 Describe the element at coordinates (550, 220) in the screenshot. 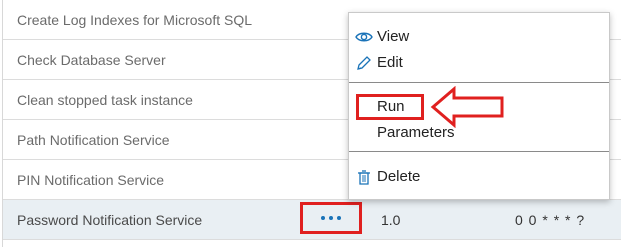

I see `task-schedule: 0 0 * * * ?` at that location.